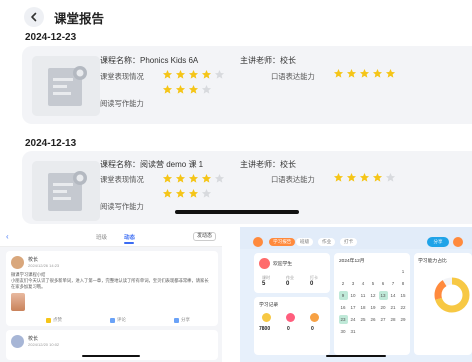 Image resolution: width=472 pixels, height=362 pixels. I want to click on tab-report: 学习报告, so click(282, 242).